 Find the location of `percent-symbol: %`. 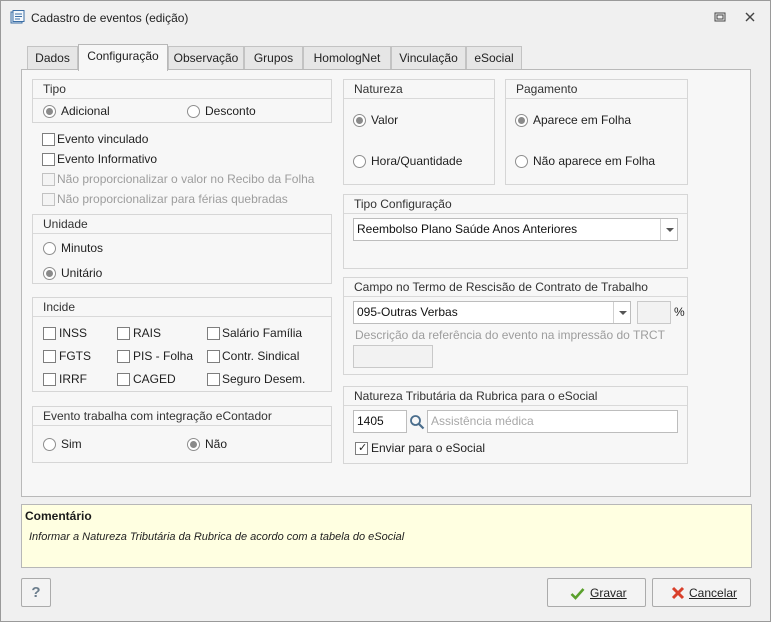

percent-symbol: % is located at coordinates (679, 312).